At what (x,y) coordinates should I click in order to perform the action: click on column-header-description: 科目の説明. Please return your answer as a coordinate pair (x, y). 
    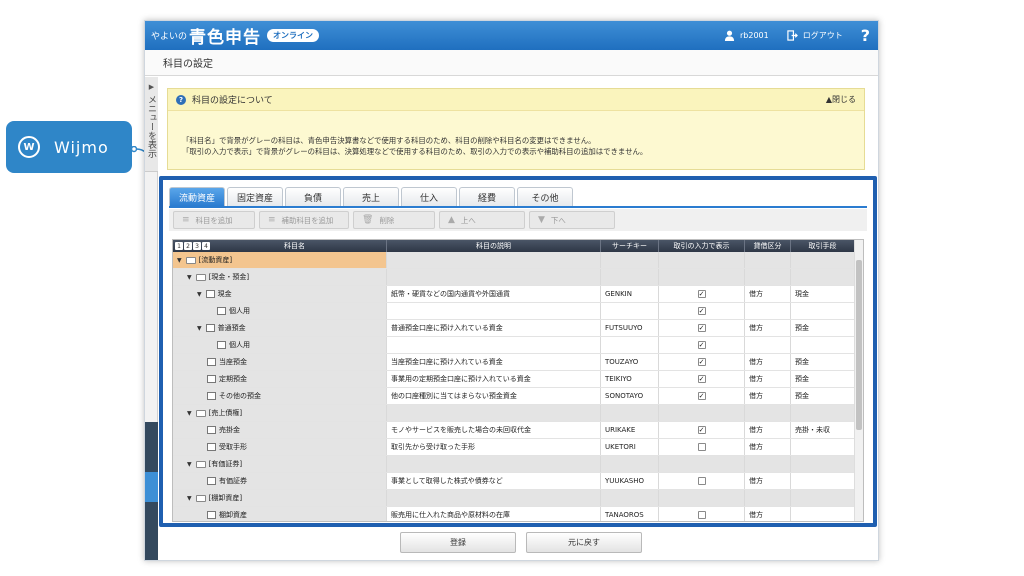
    Looking at the image, I should click on (494, 246).